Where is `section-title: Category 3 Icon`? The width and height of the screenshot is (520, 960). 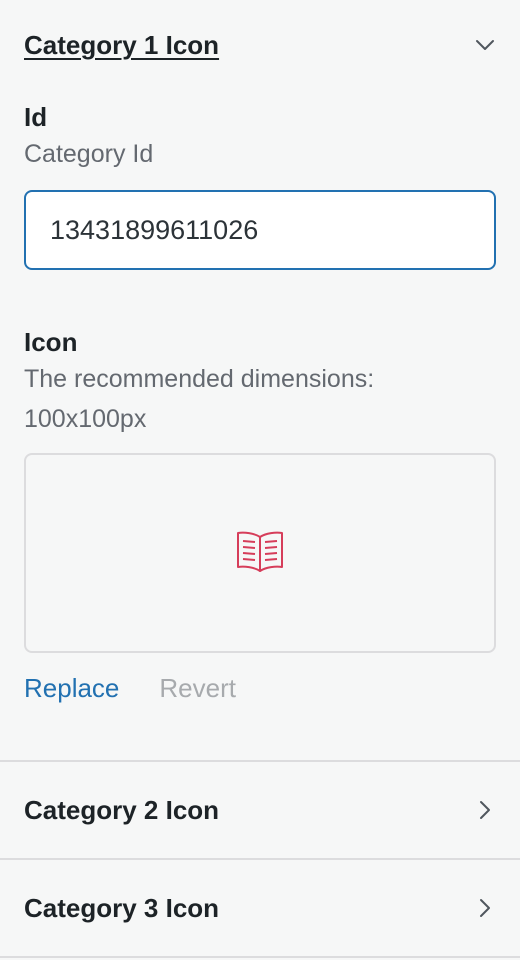 section-title: Category 3 Icon is located at coordinates (122, 907).